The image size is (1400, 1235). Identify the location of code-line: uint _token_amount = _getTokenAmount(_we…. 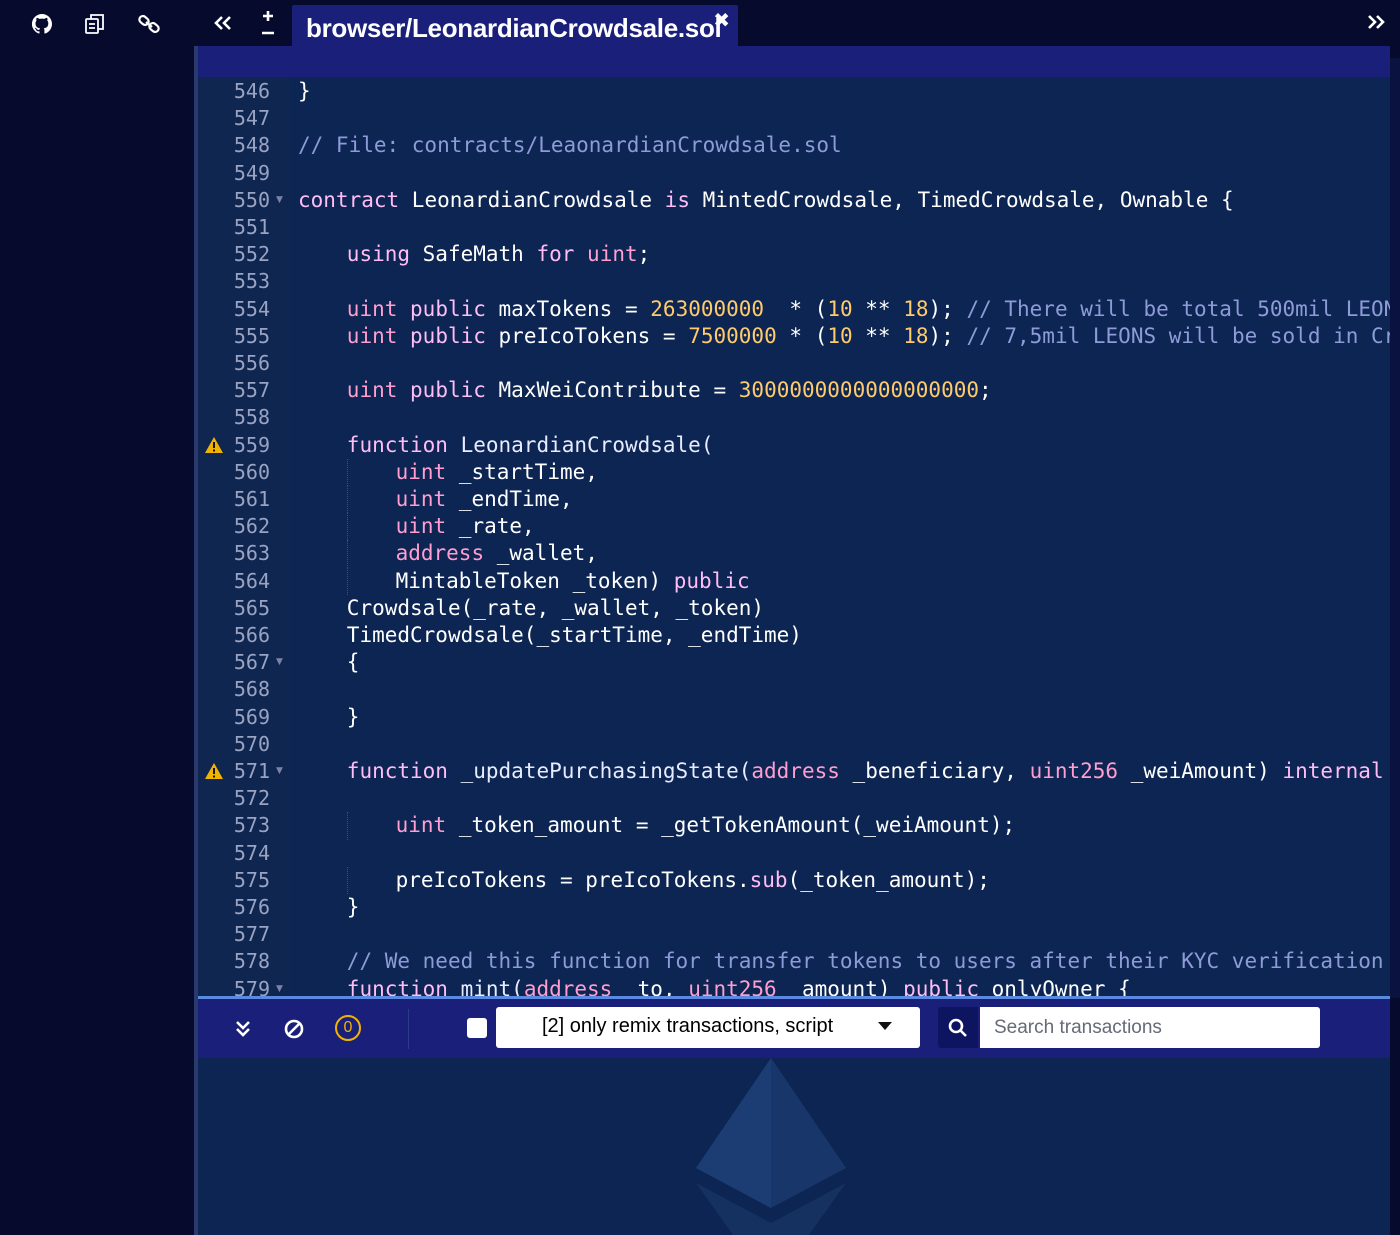
(840, 825).